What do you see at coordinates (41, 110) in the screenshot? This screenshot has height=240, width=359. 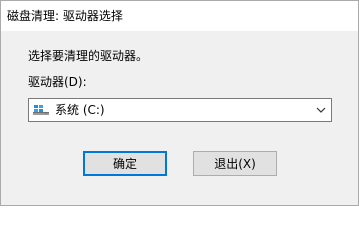 I see `drive-icon` at bounding box center [41, 110].